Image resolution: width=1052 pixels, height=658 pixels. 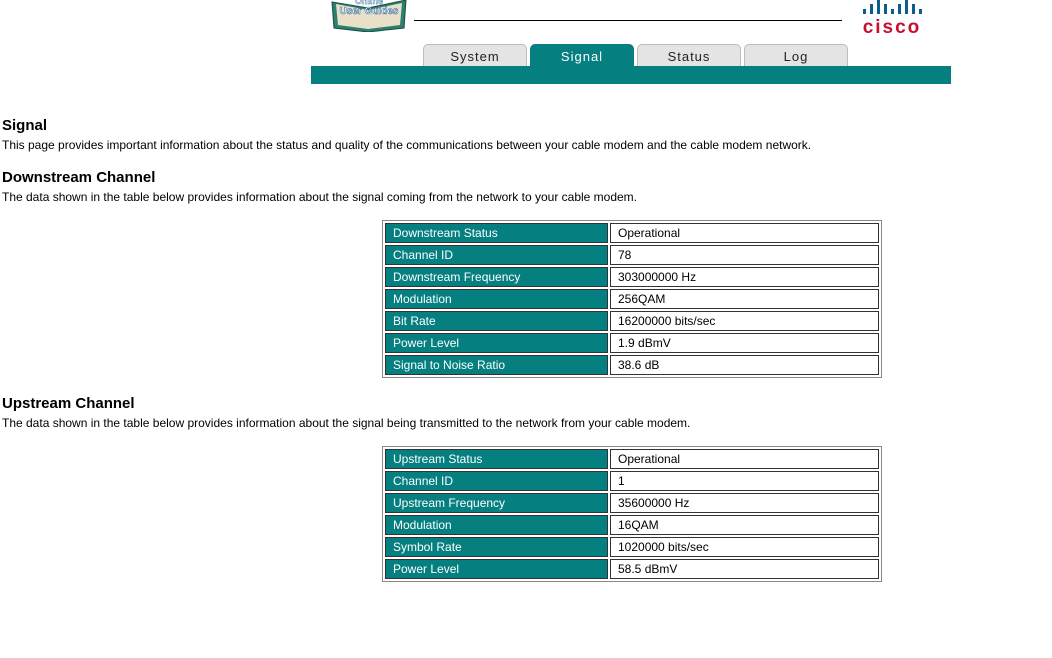 I want to click on row-value: 1.9 dBmV, so click(x=744, y=343).